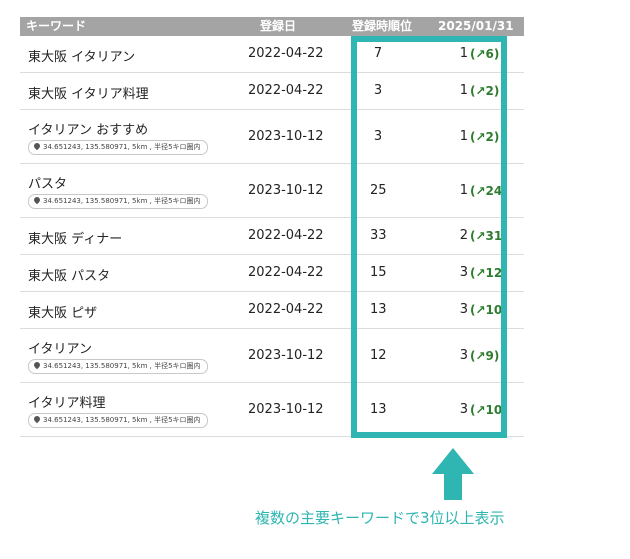  I want to click on rank-change-badge: (↗9), so click(485, 356).